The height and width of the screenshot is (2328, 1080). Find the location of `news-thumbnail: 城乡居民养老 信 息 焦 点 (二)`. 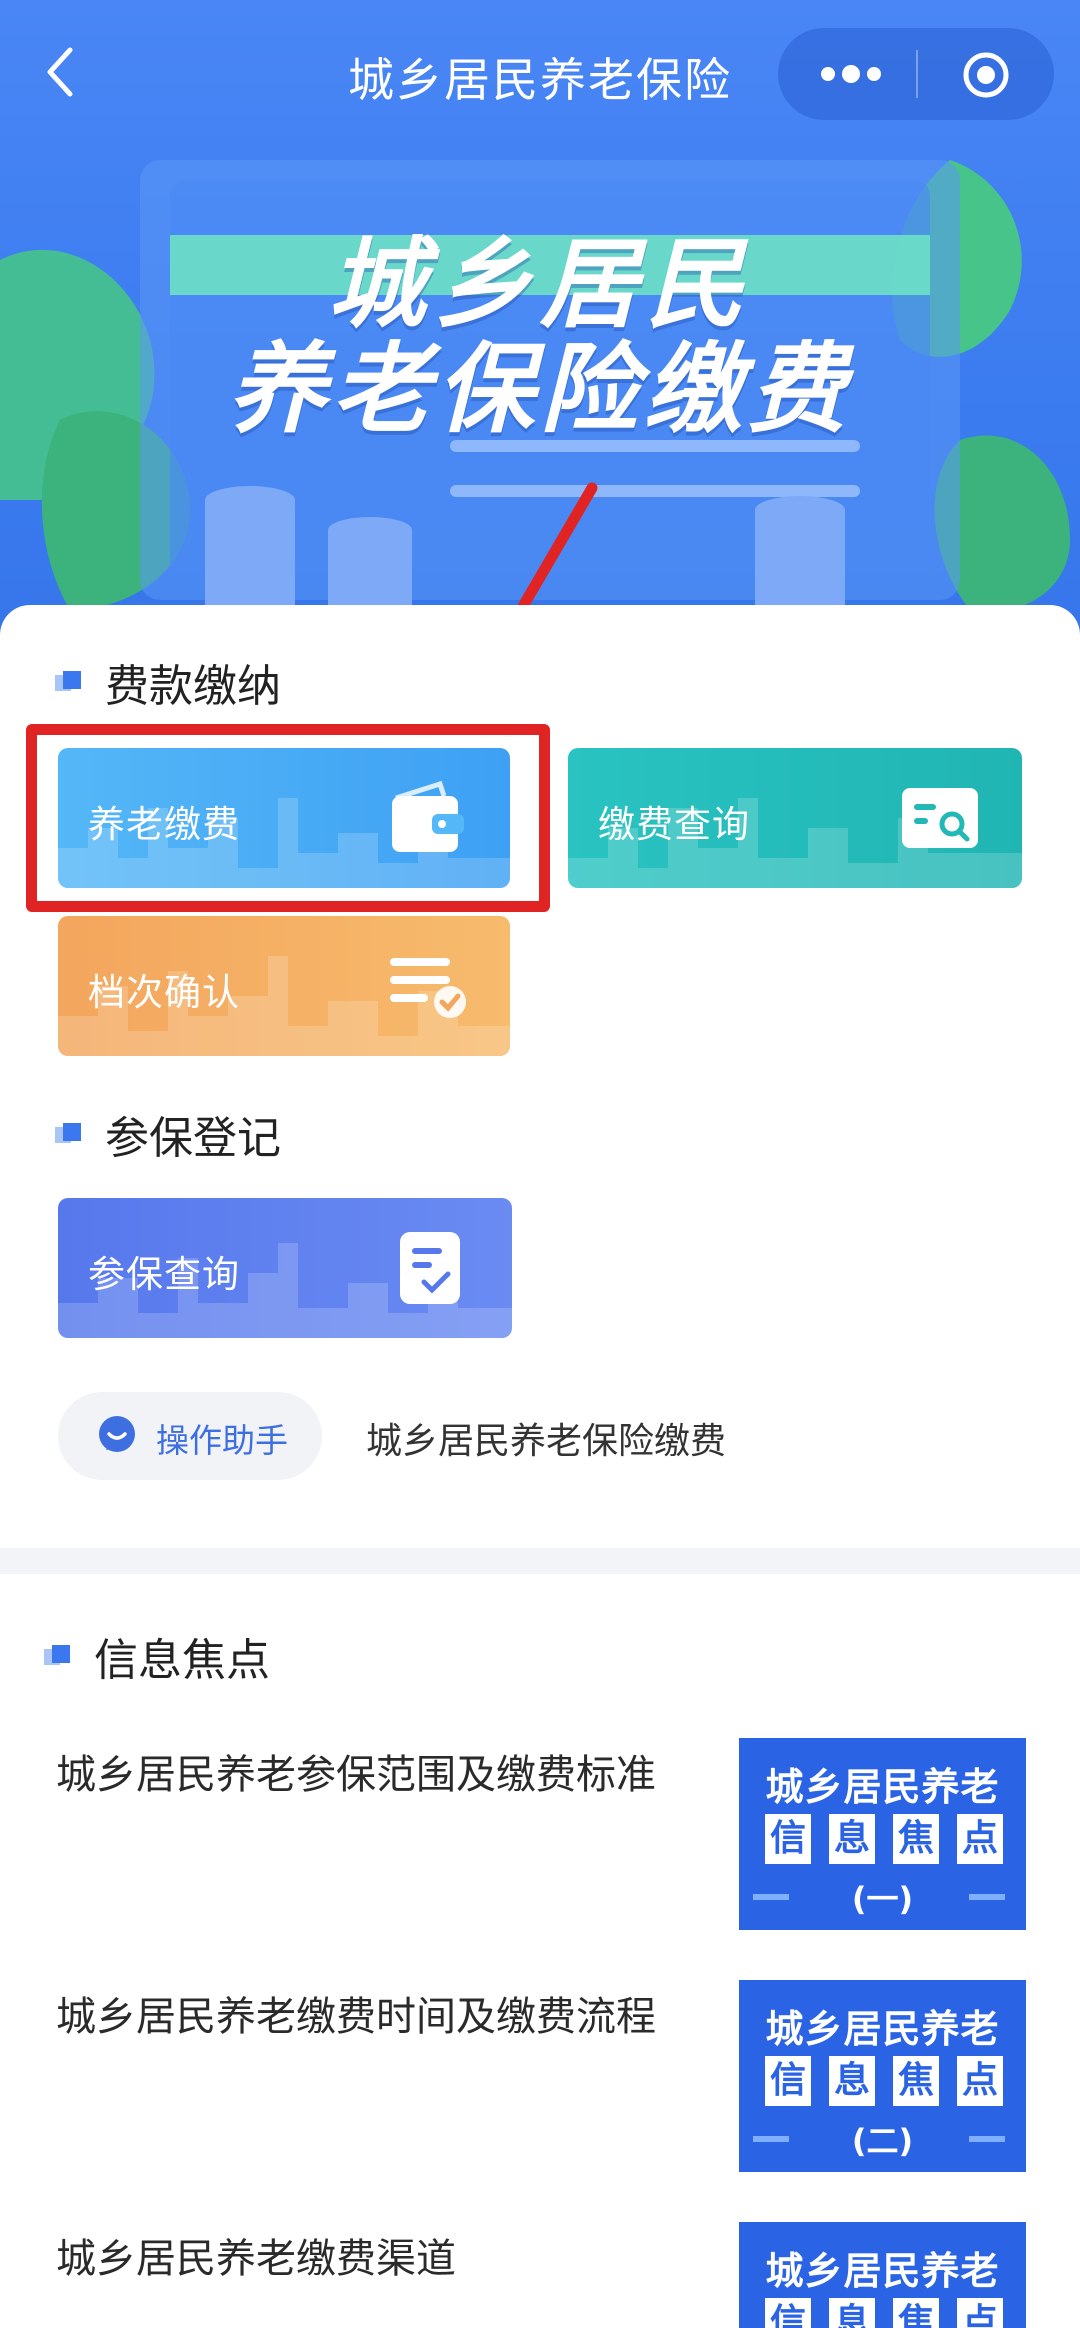

news-thumbnail: 城乡居民养老 信 息 焦 点 (二) is located at coordinates (882, 2076).